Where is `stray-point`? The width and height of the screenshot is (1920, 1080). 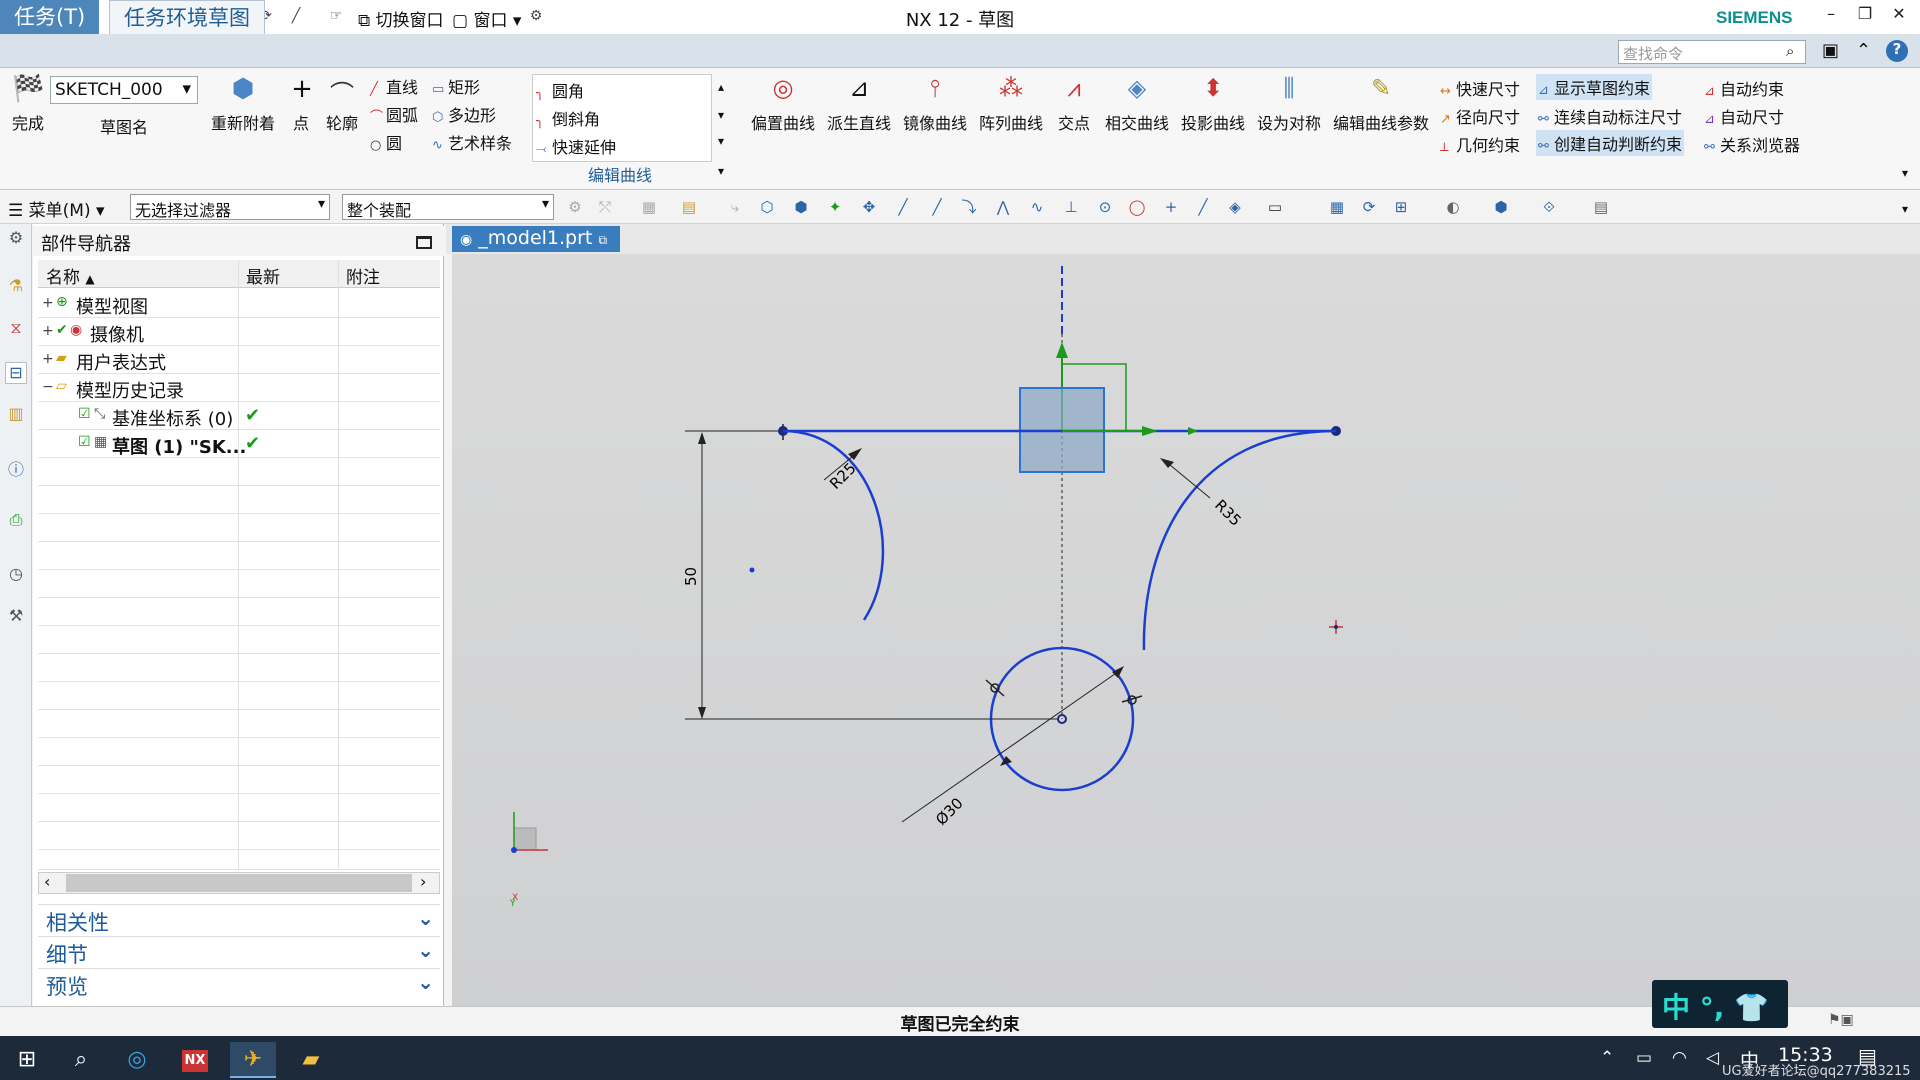
stray-point is located at coordinates (752, 570).